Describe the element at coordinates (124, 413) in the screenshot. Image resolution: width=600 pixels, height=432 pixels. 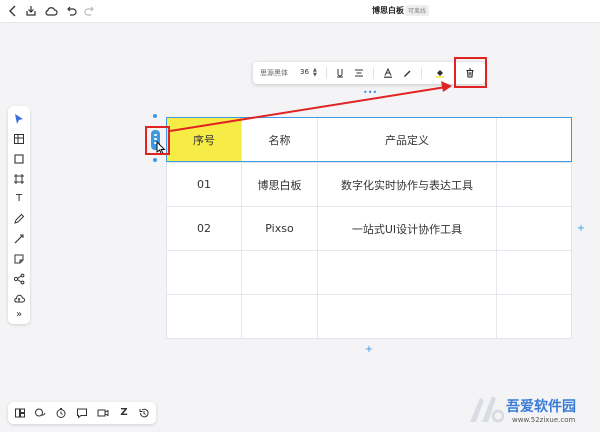
I see `z-icon: Z` at that location.